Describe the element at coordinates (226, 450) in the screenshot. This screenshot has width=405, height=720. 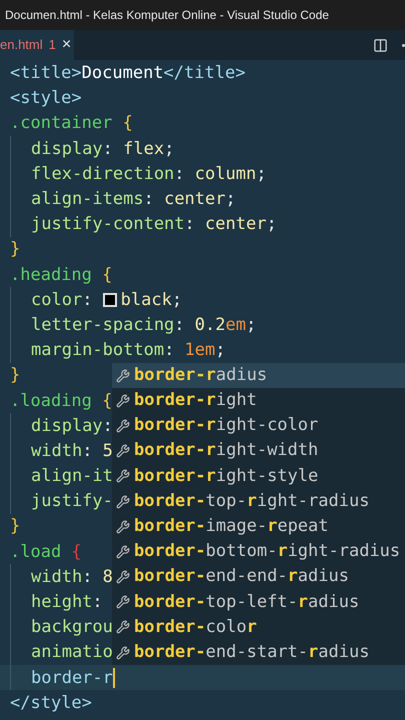
I see `suggestion-label: border-right-width` at that location.